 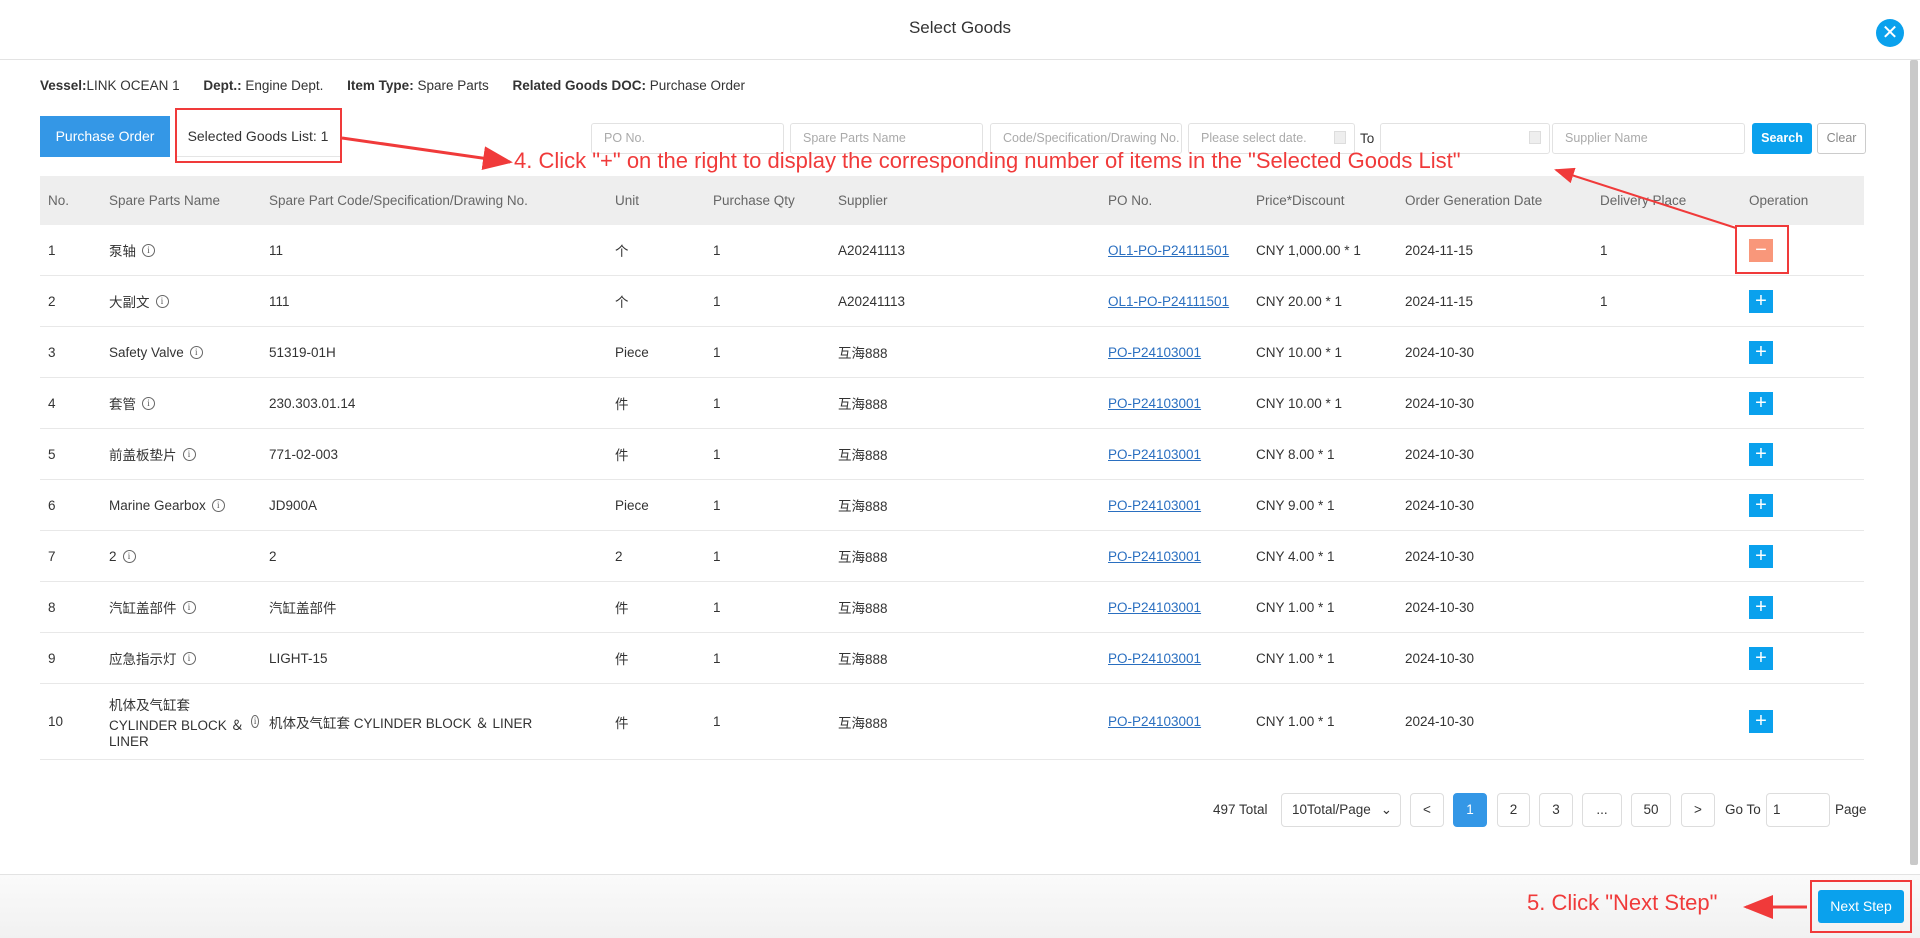 I want to click on column-header: Purchase Qty, so click(x=754, y=200).